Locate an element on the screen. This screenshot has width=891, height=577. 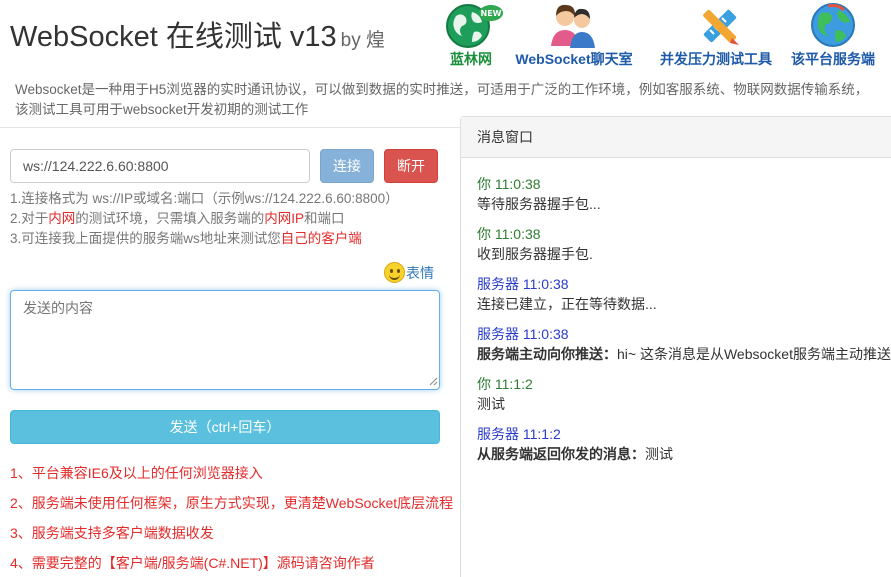
message-sender: 你 11:1:2 is located at coordinates (505, 384).